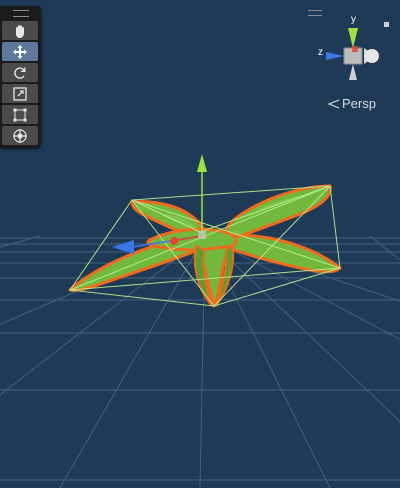 The width and height of the screenshot is (400, 488). Describe the element at coordinates (359, 103) in the screenshot. I see `projection-label: Persp` at that location.